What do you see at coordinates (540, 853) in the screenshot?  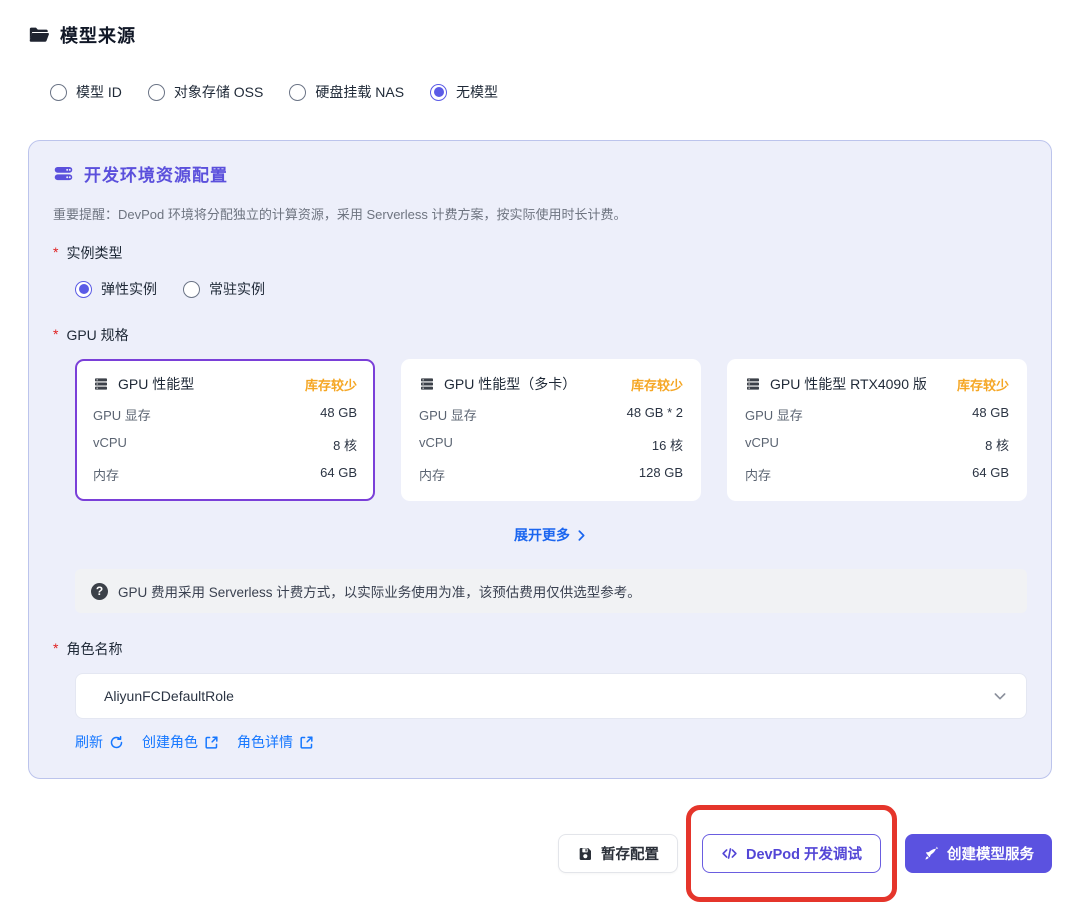 I see `footer-actions: 暂存配置 DevPod 开发调试 创建模型服务` at bounding box center [540, 853].